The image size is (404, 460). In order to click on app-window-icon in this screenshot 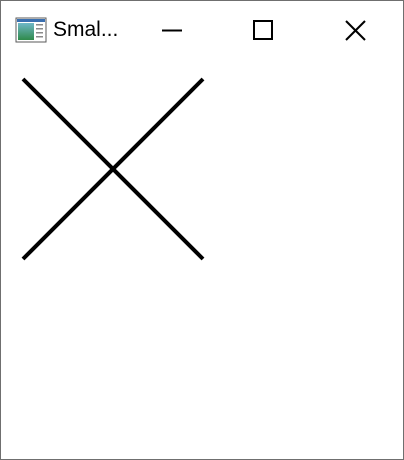, I will do `click(31, 30)`.